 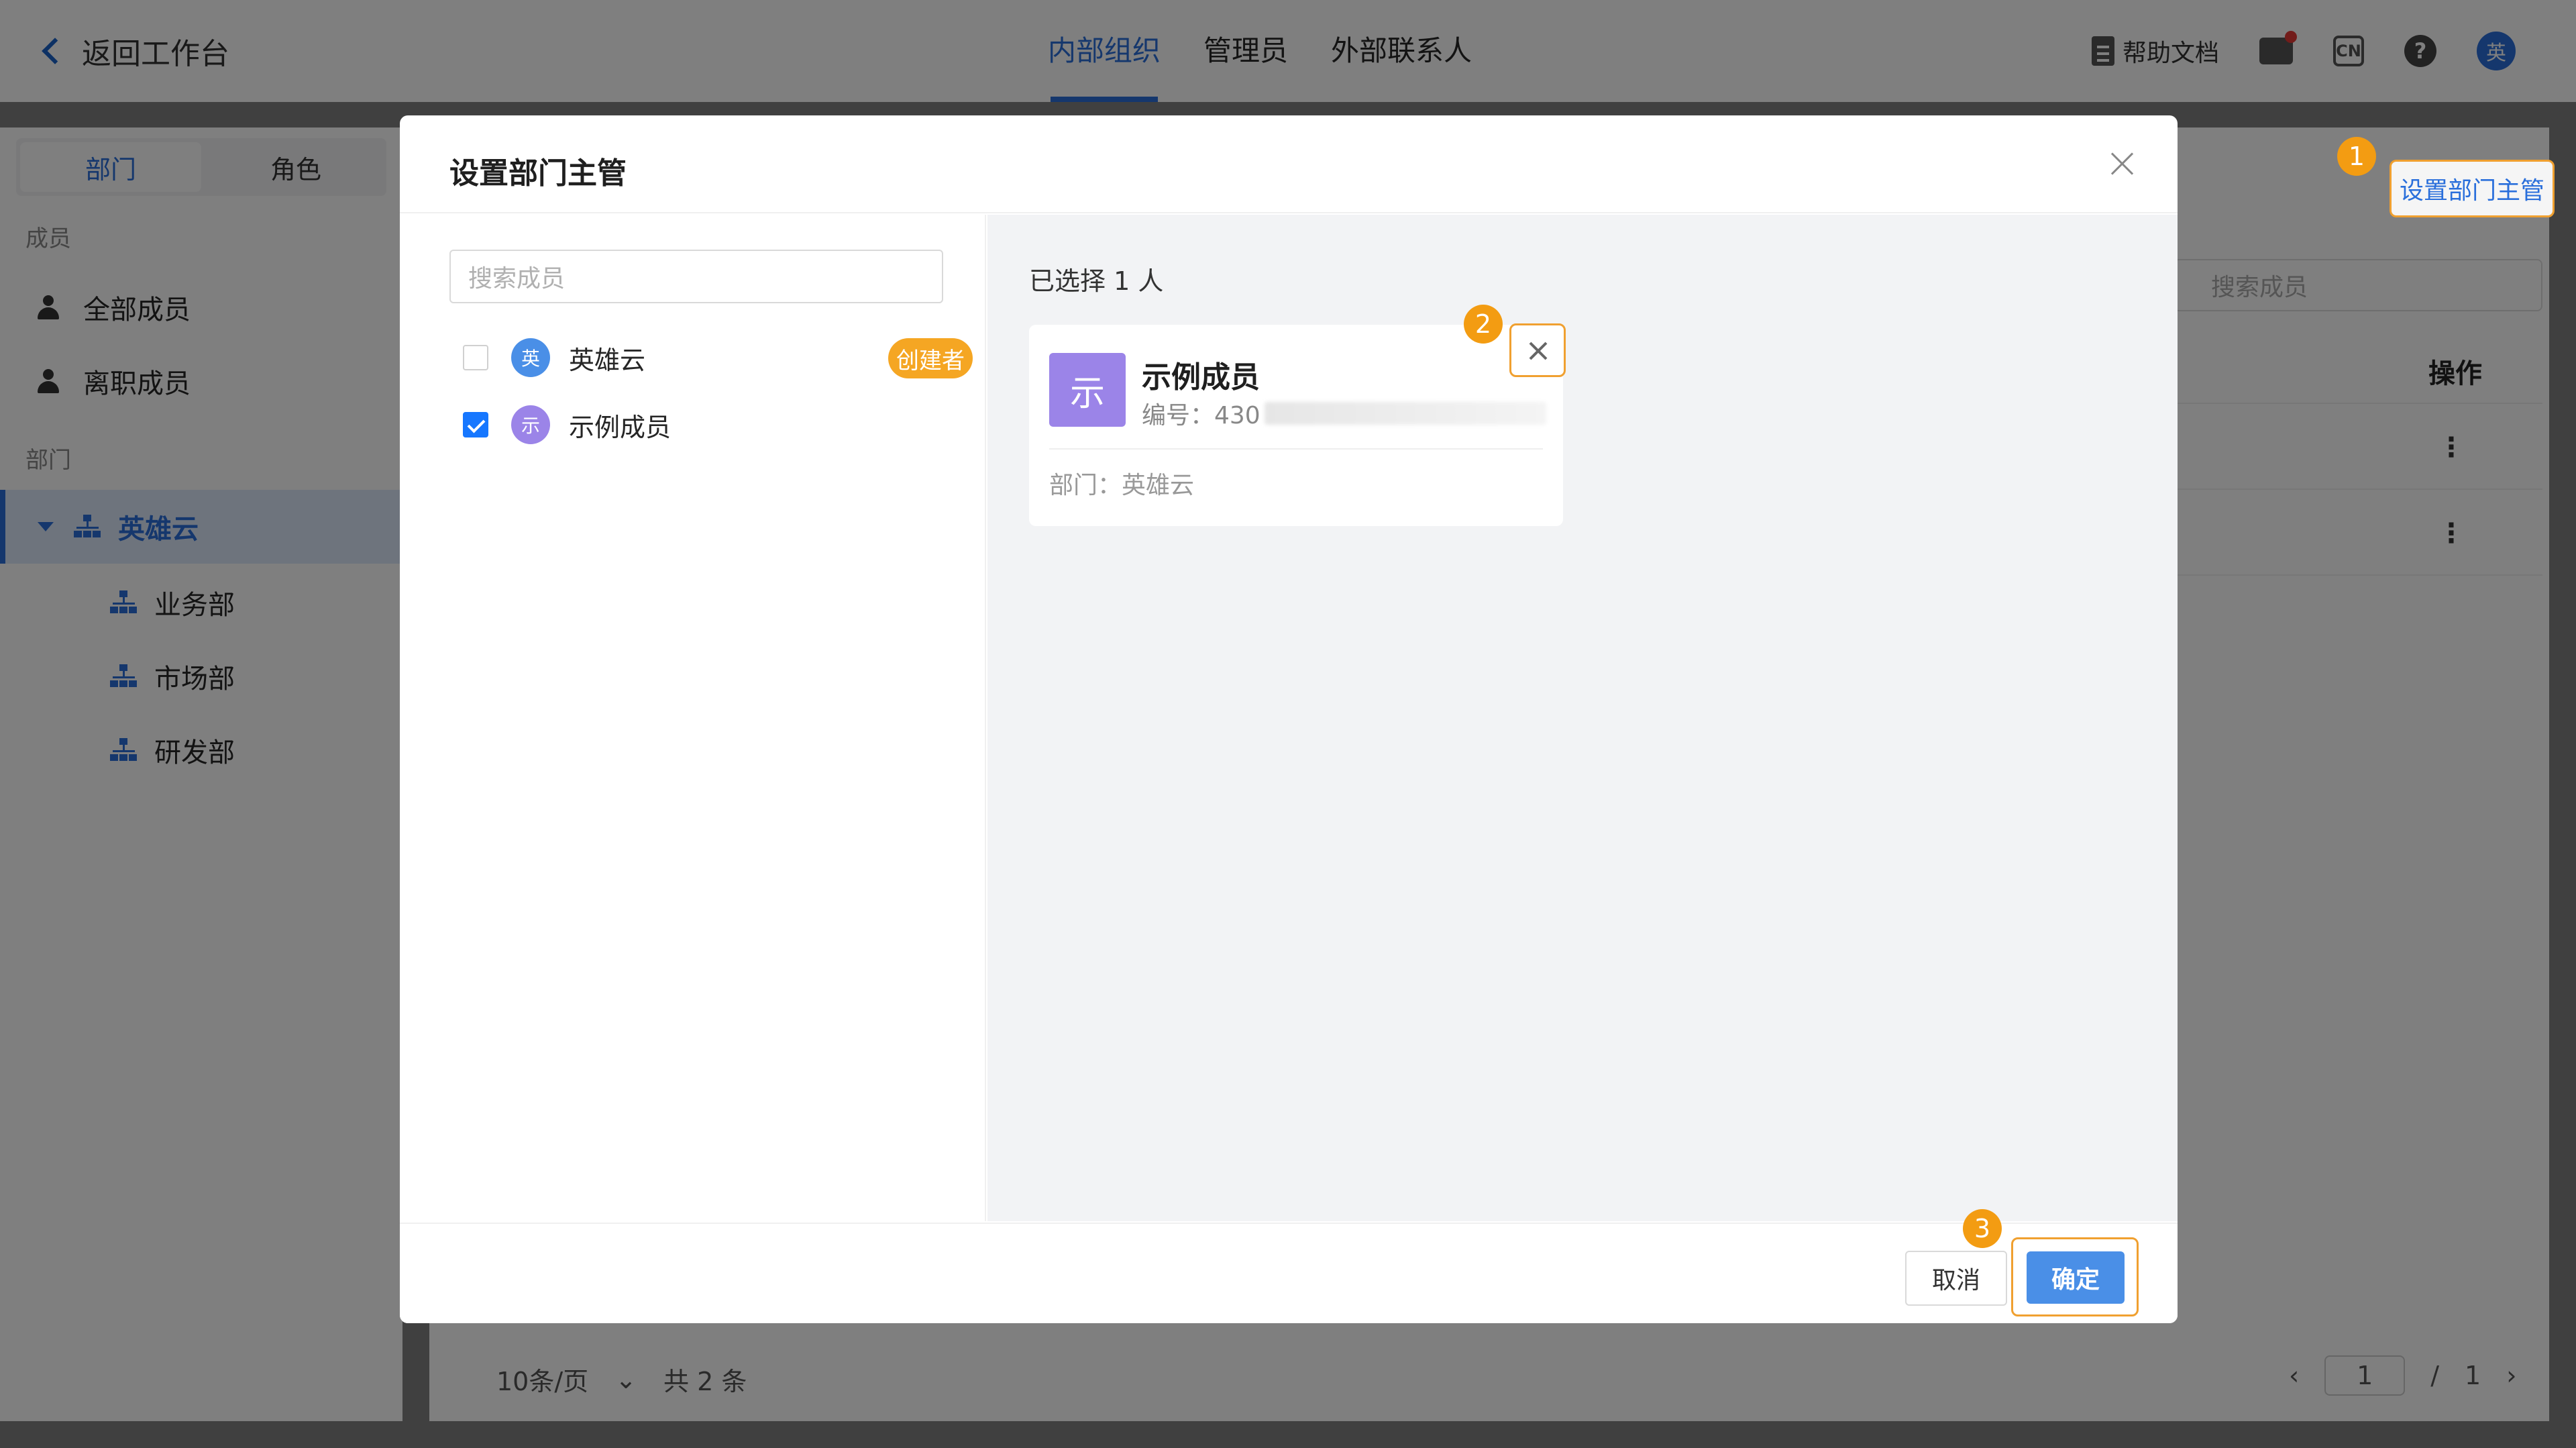 What do you see at coordinates (1201, 415) in the screenshot?
I see `member-id-label: 编号：430` at bounding box center [1201, 415].